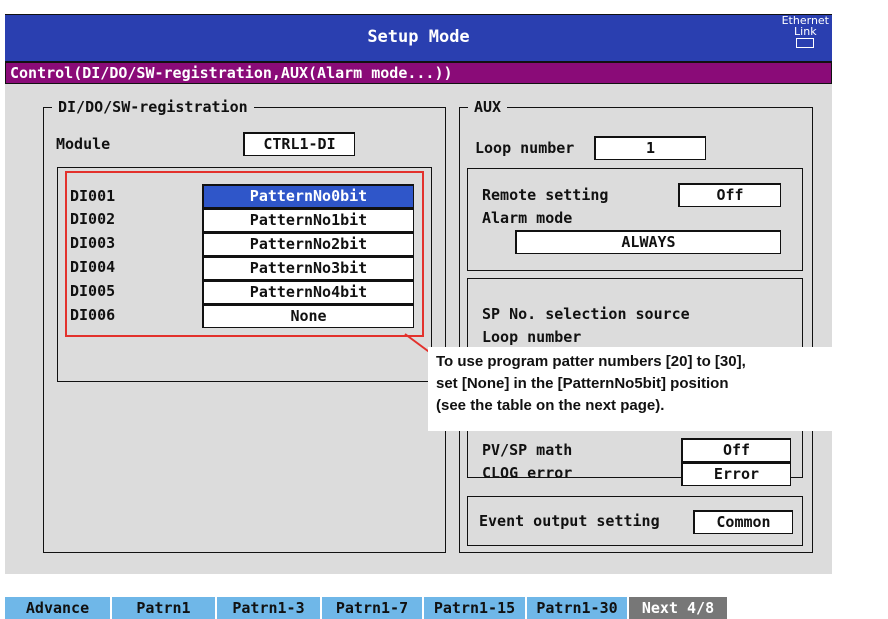 The image size is (888, 619). I want to click on softkey-patrn1-15: Patrn1-15, so click(473, 608).